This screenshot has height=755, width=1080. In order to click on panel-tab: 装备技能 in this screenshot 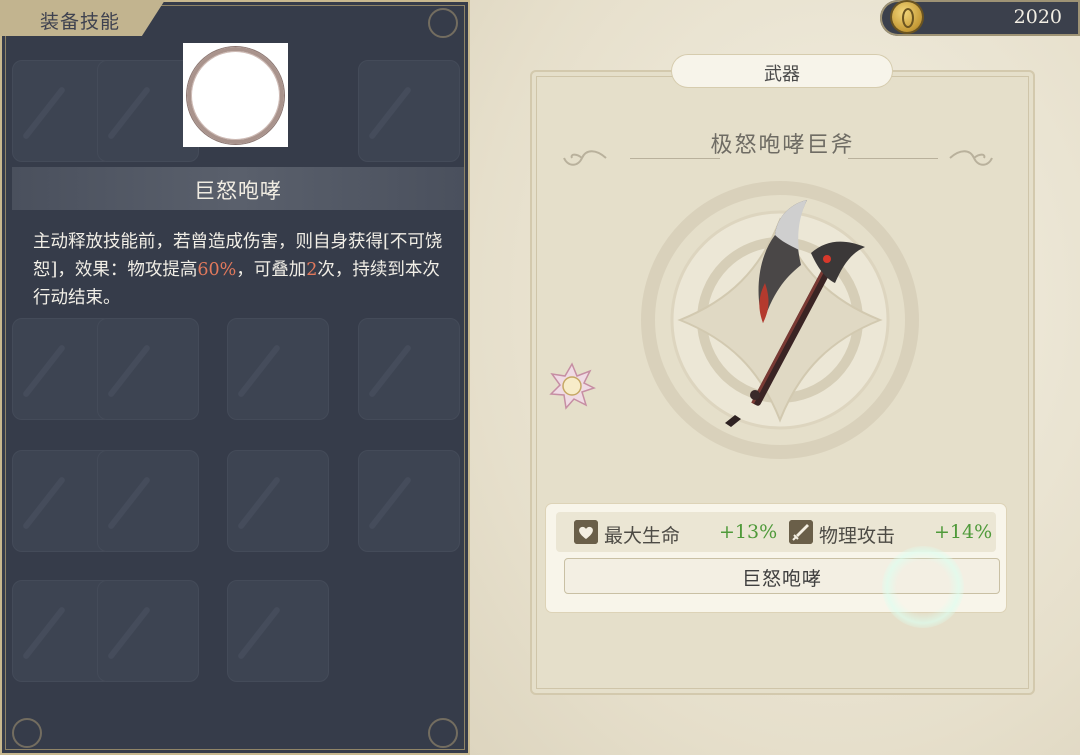, I will do `click(82, 18)`.